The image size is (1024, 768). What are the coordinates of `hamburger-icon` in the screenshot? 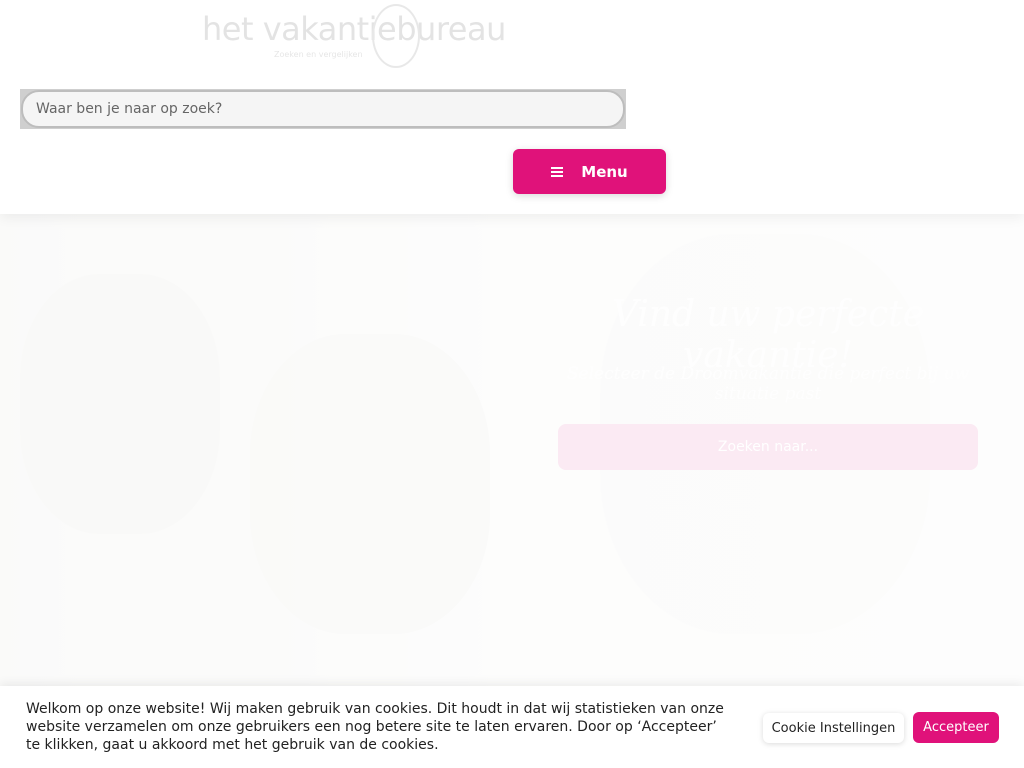 It's located at (557, 171).